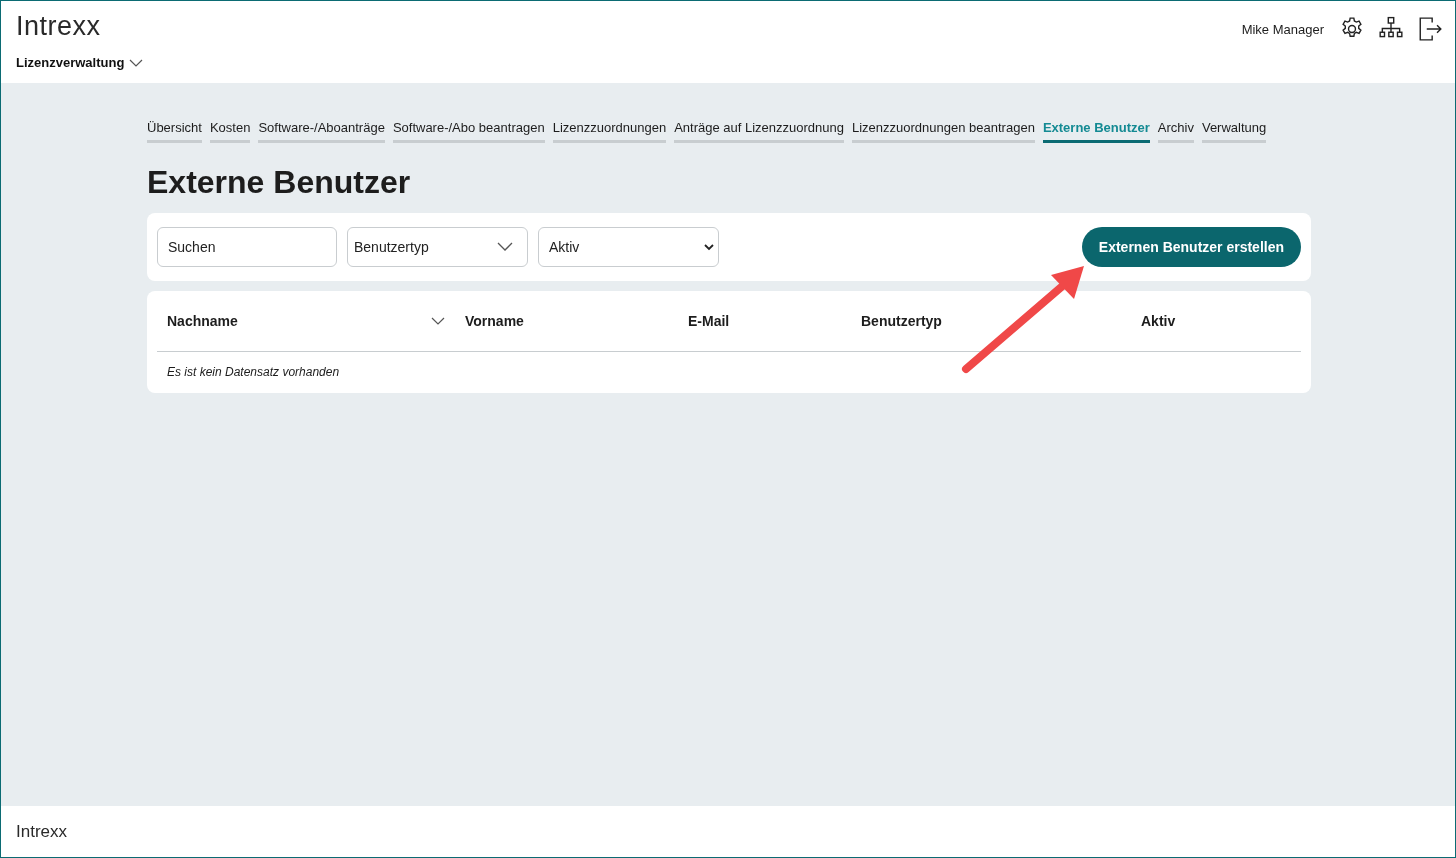 Image resolution: width=1456 pixels, height=858 pixels. What do you see at coordinates (1096, 131) in the screenshot?
I see `nav-tab: Externe Benutzer` at bounding box center [1096, 131].